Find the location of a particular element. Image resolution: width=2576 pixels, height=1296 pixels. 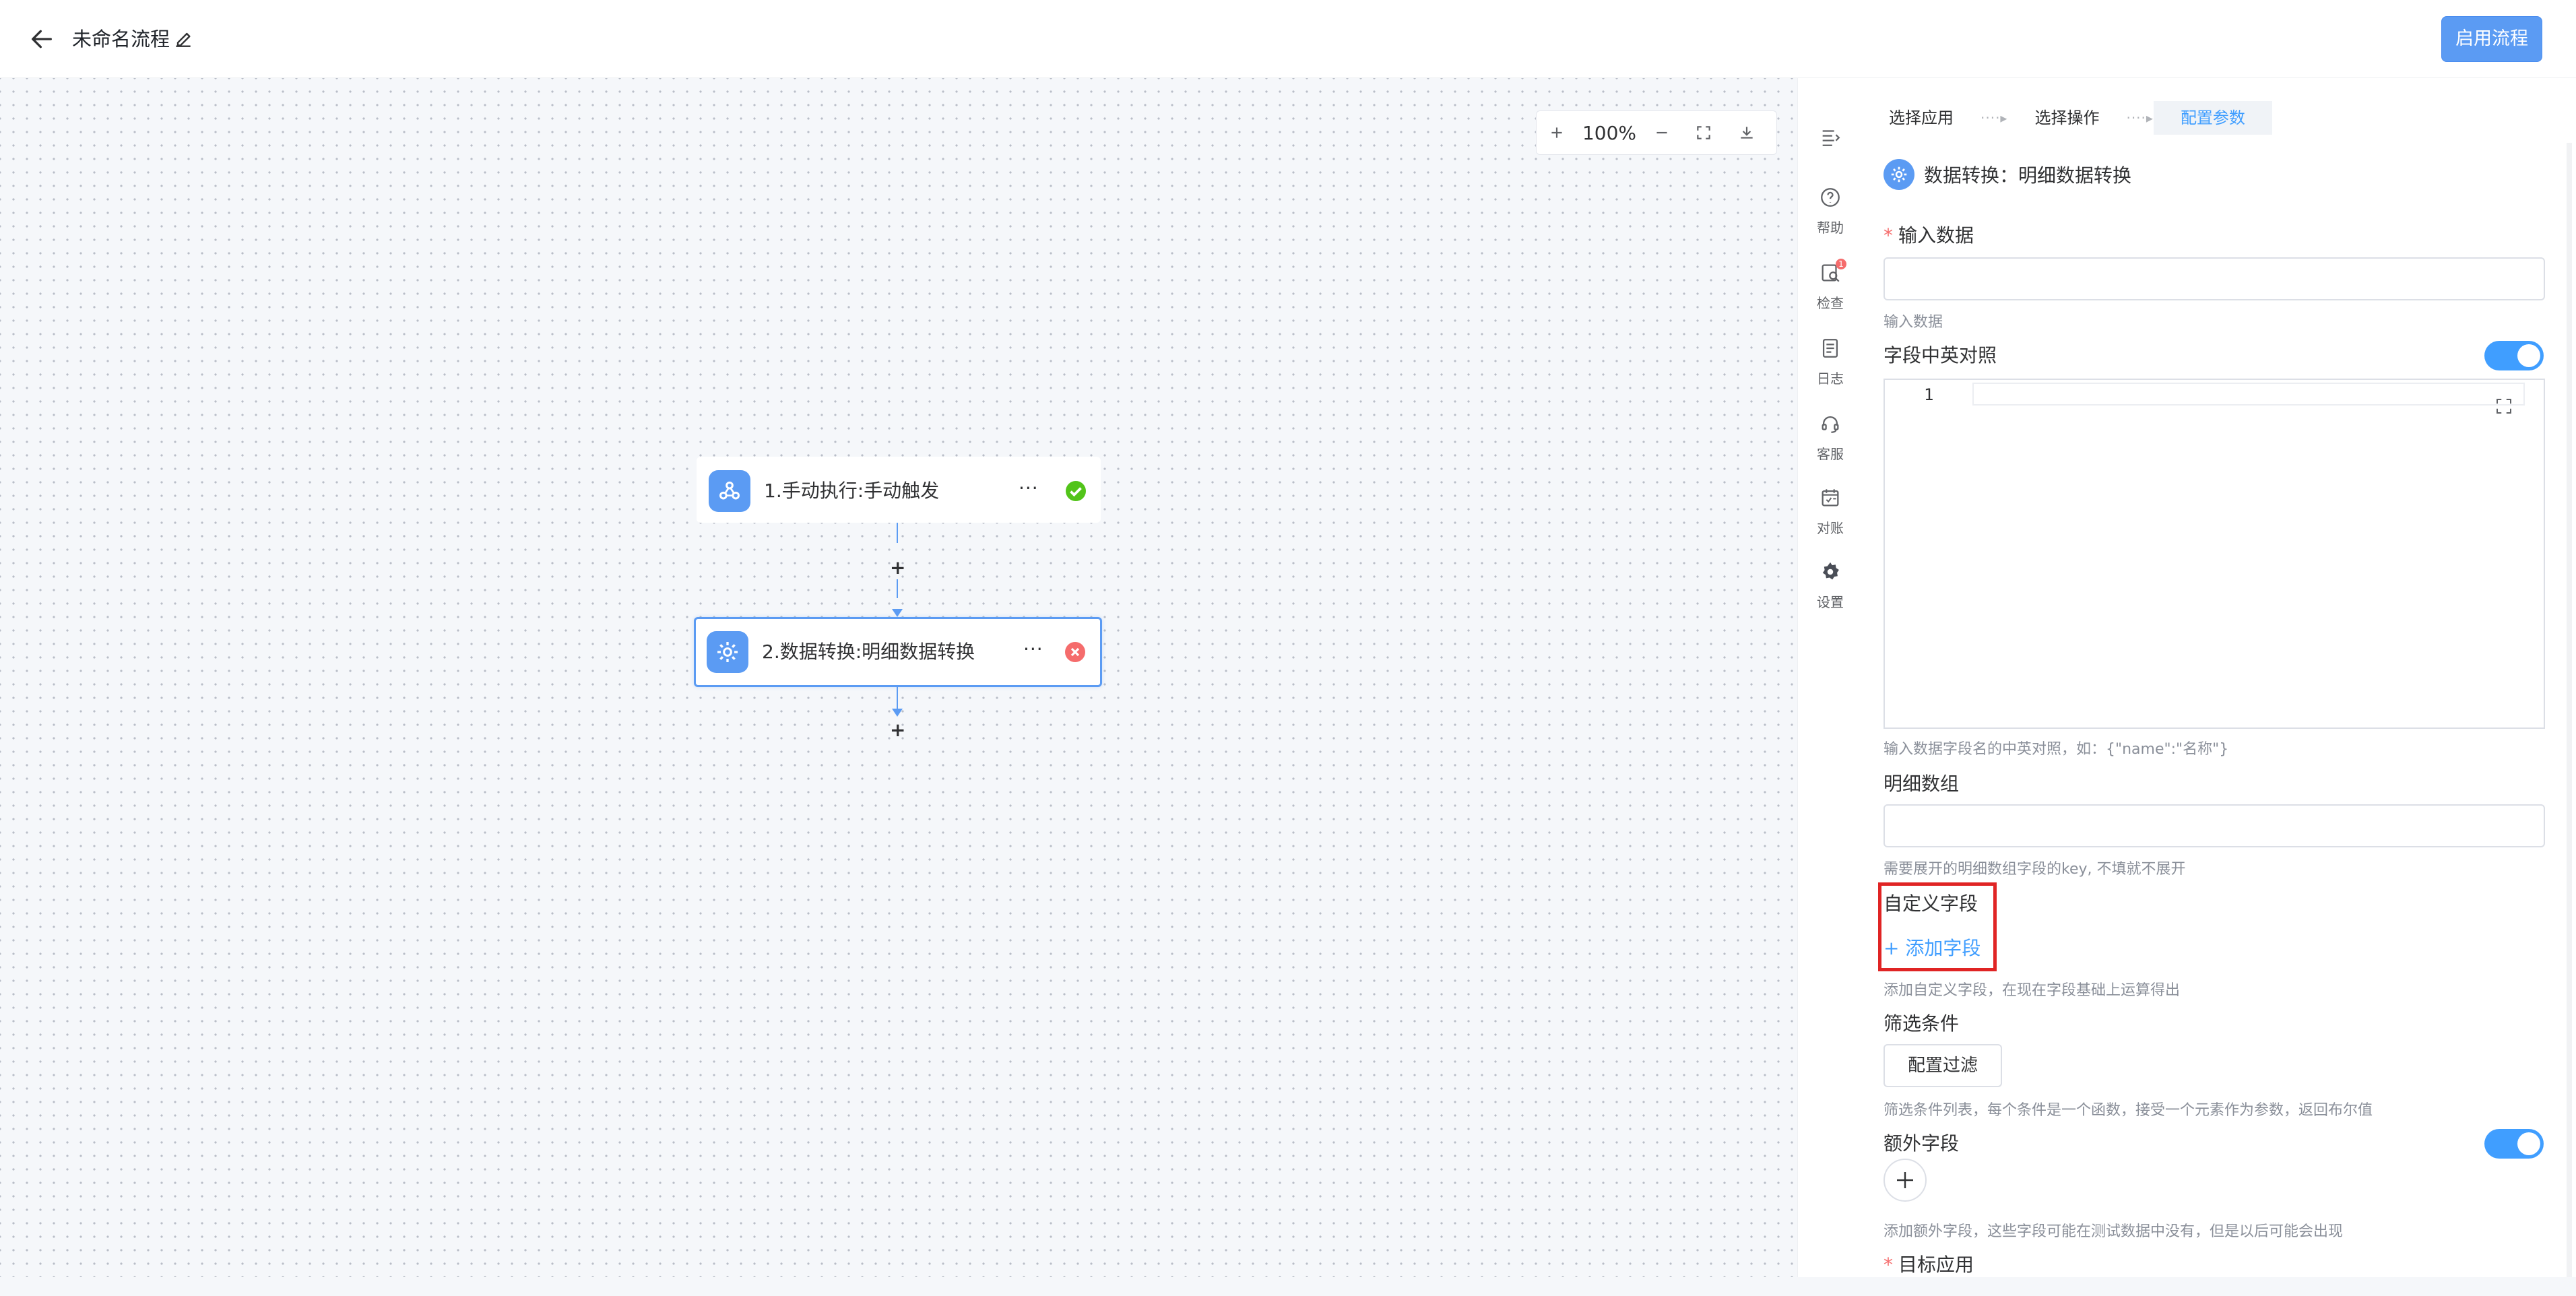

configure-filter-button: 配置过滤 is located at coordinates (1942, 1065).